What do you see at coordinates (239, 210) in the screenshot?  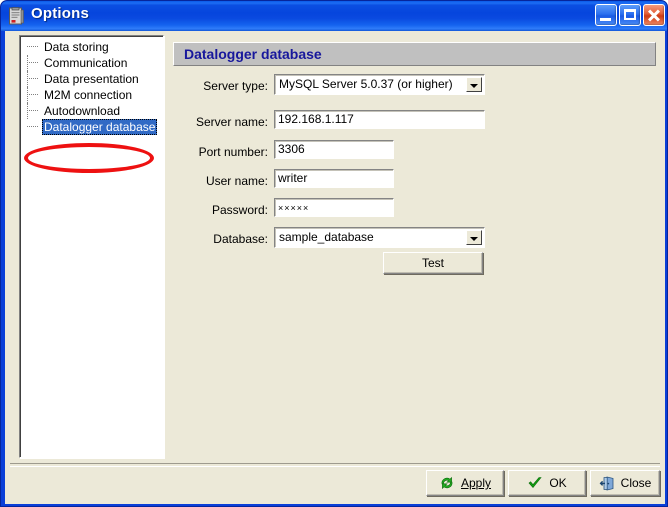 I see `password-label: Password:` at bounding box center [239, 210].